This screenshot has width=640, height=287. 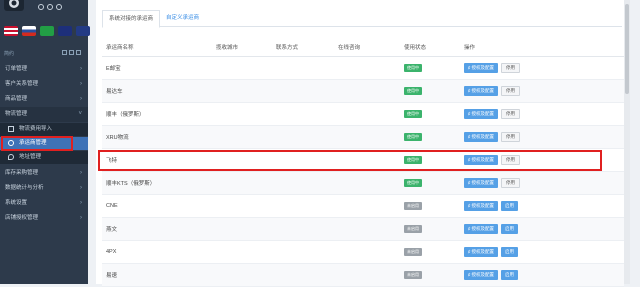 I want to click on configure-label: 授权及配置, so click(x=483, y=67).